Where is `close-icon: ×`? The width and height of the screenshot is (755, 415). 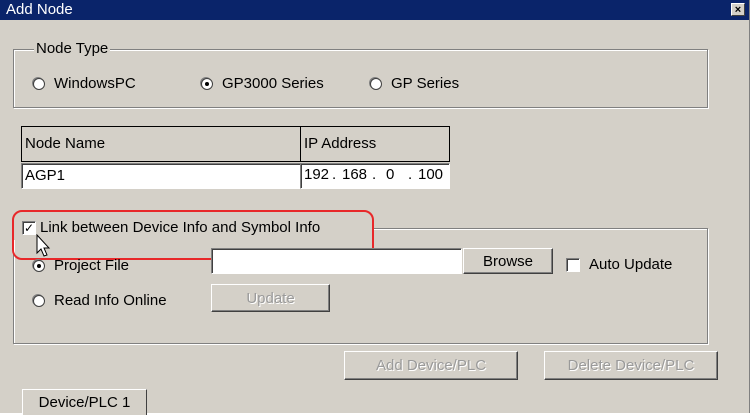
close-icon: × is located at coordinates (738, 9).